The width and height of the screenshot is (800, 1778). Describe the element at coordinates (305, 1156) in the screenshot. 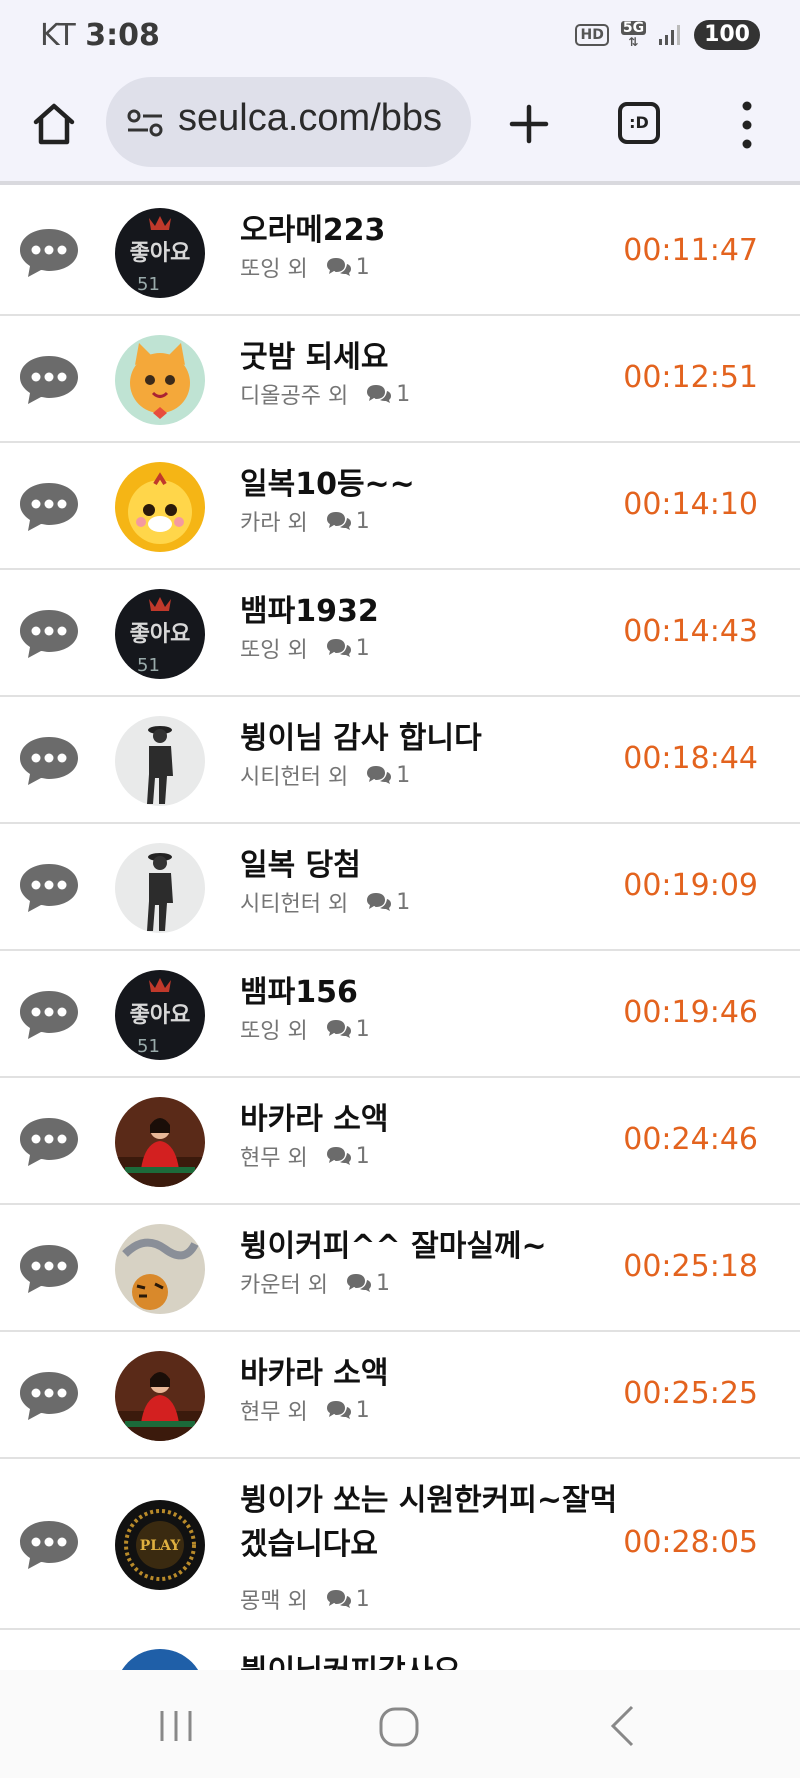

I see `post-meta: 현무 외 1` at that location.